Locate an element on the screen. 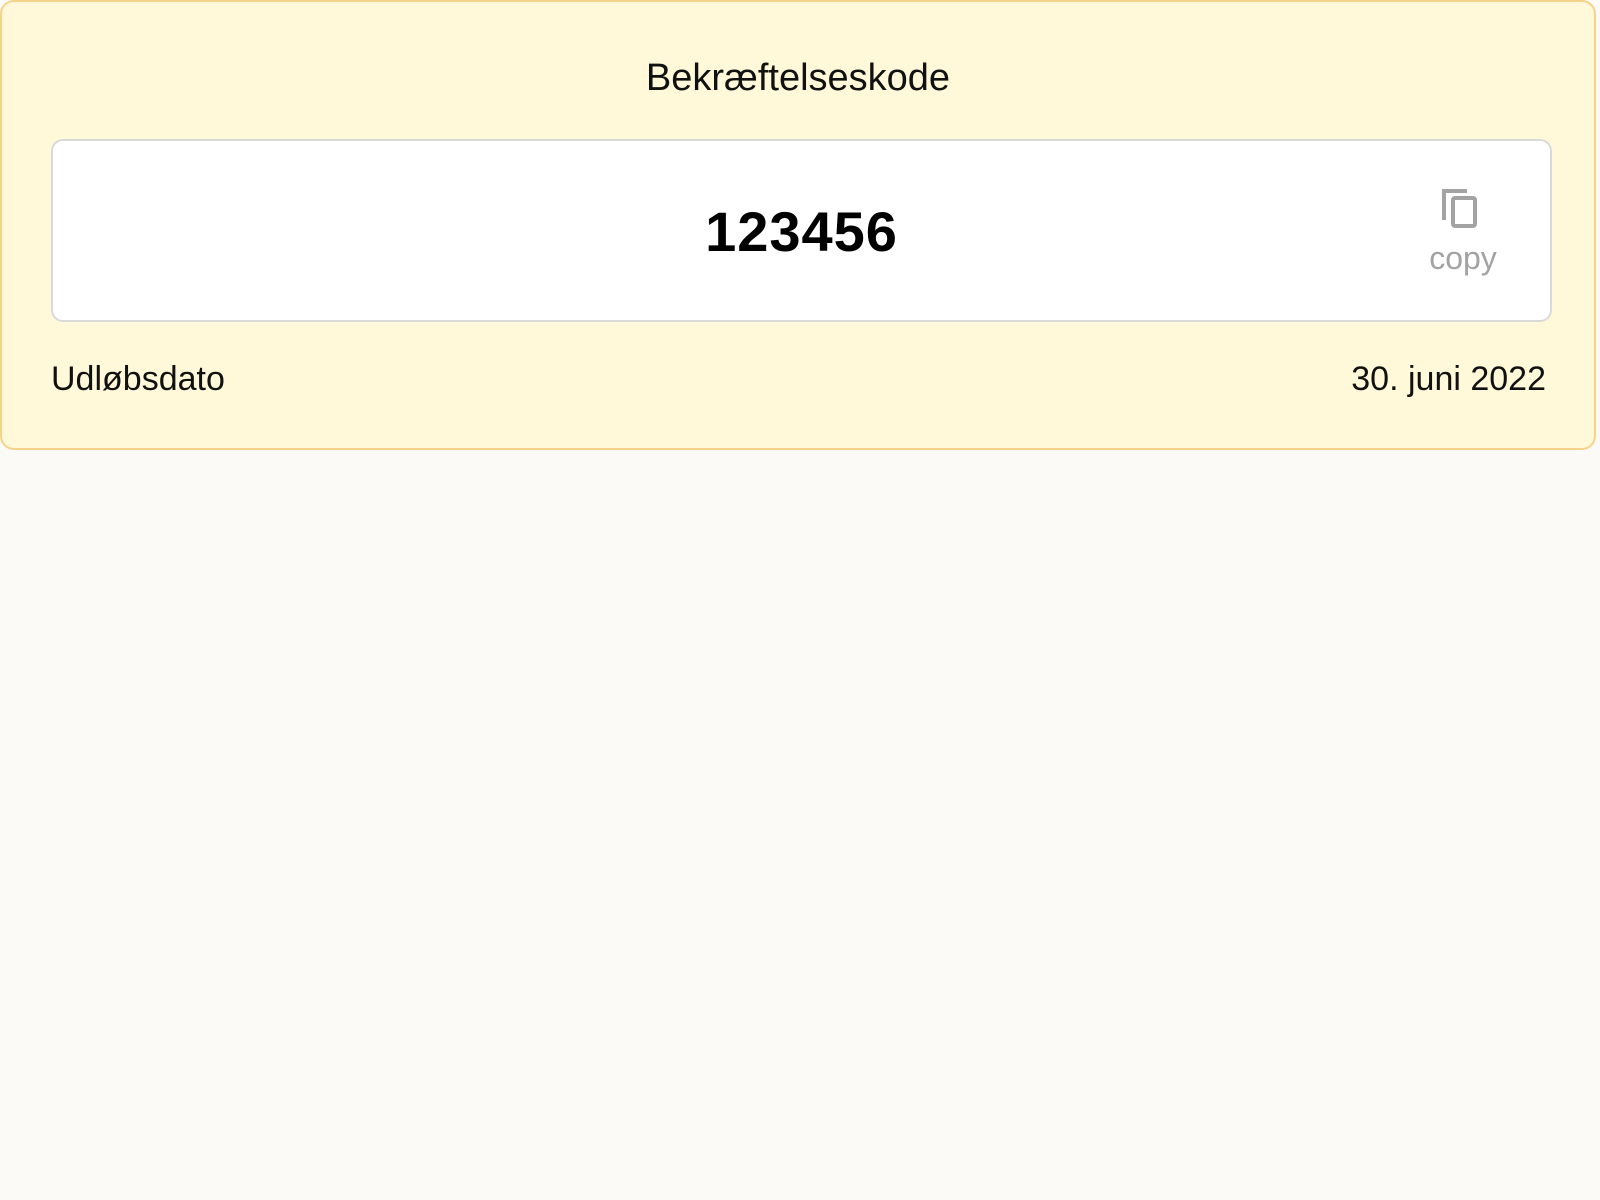 This screenshot has height=1200, width=1600. confirmation-code-box: 123456 copy is located at coordinates (801, 230).